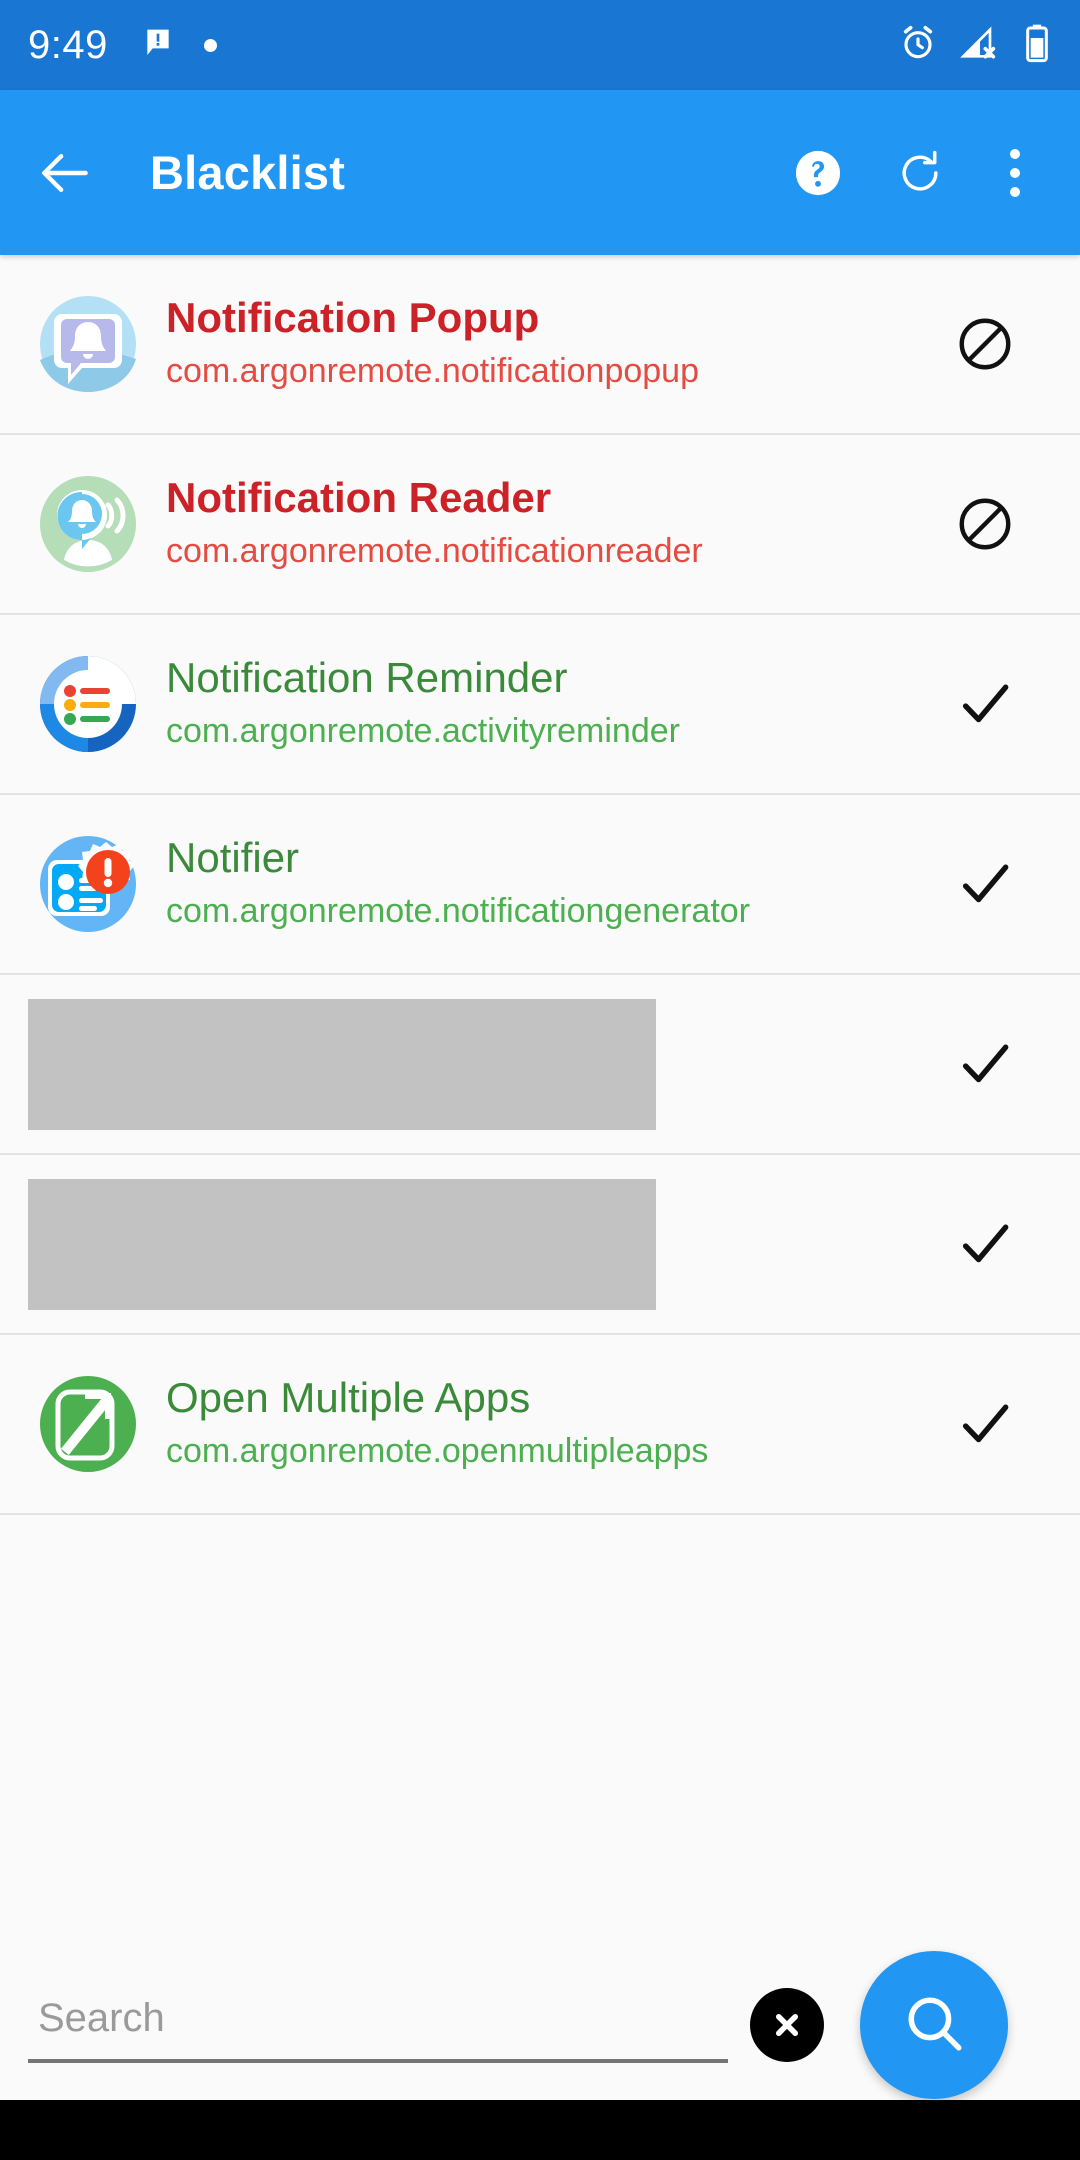  I want to click on notification-popup-app-icon, so click(88, 344).